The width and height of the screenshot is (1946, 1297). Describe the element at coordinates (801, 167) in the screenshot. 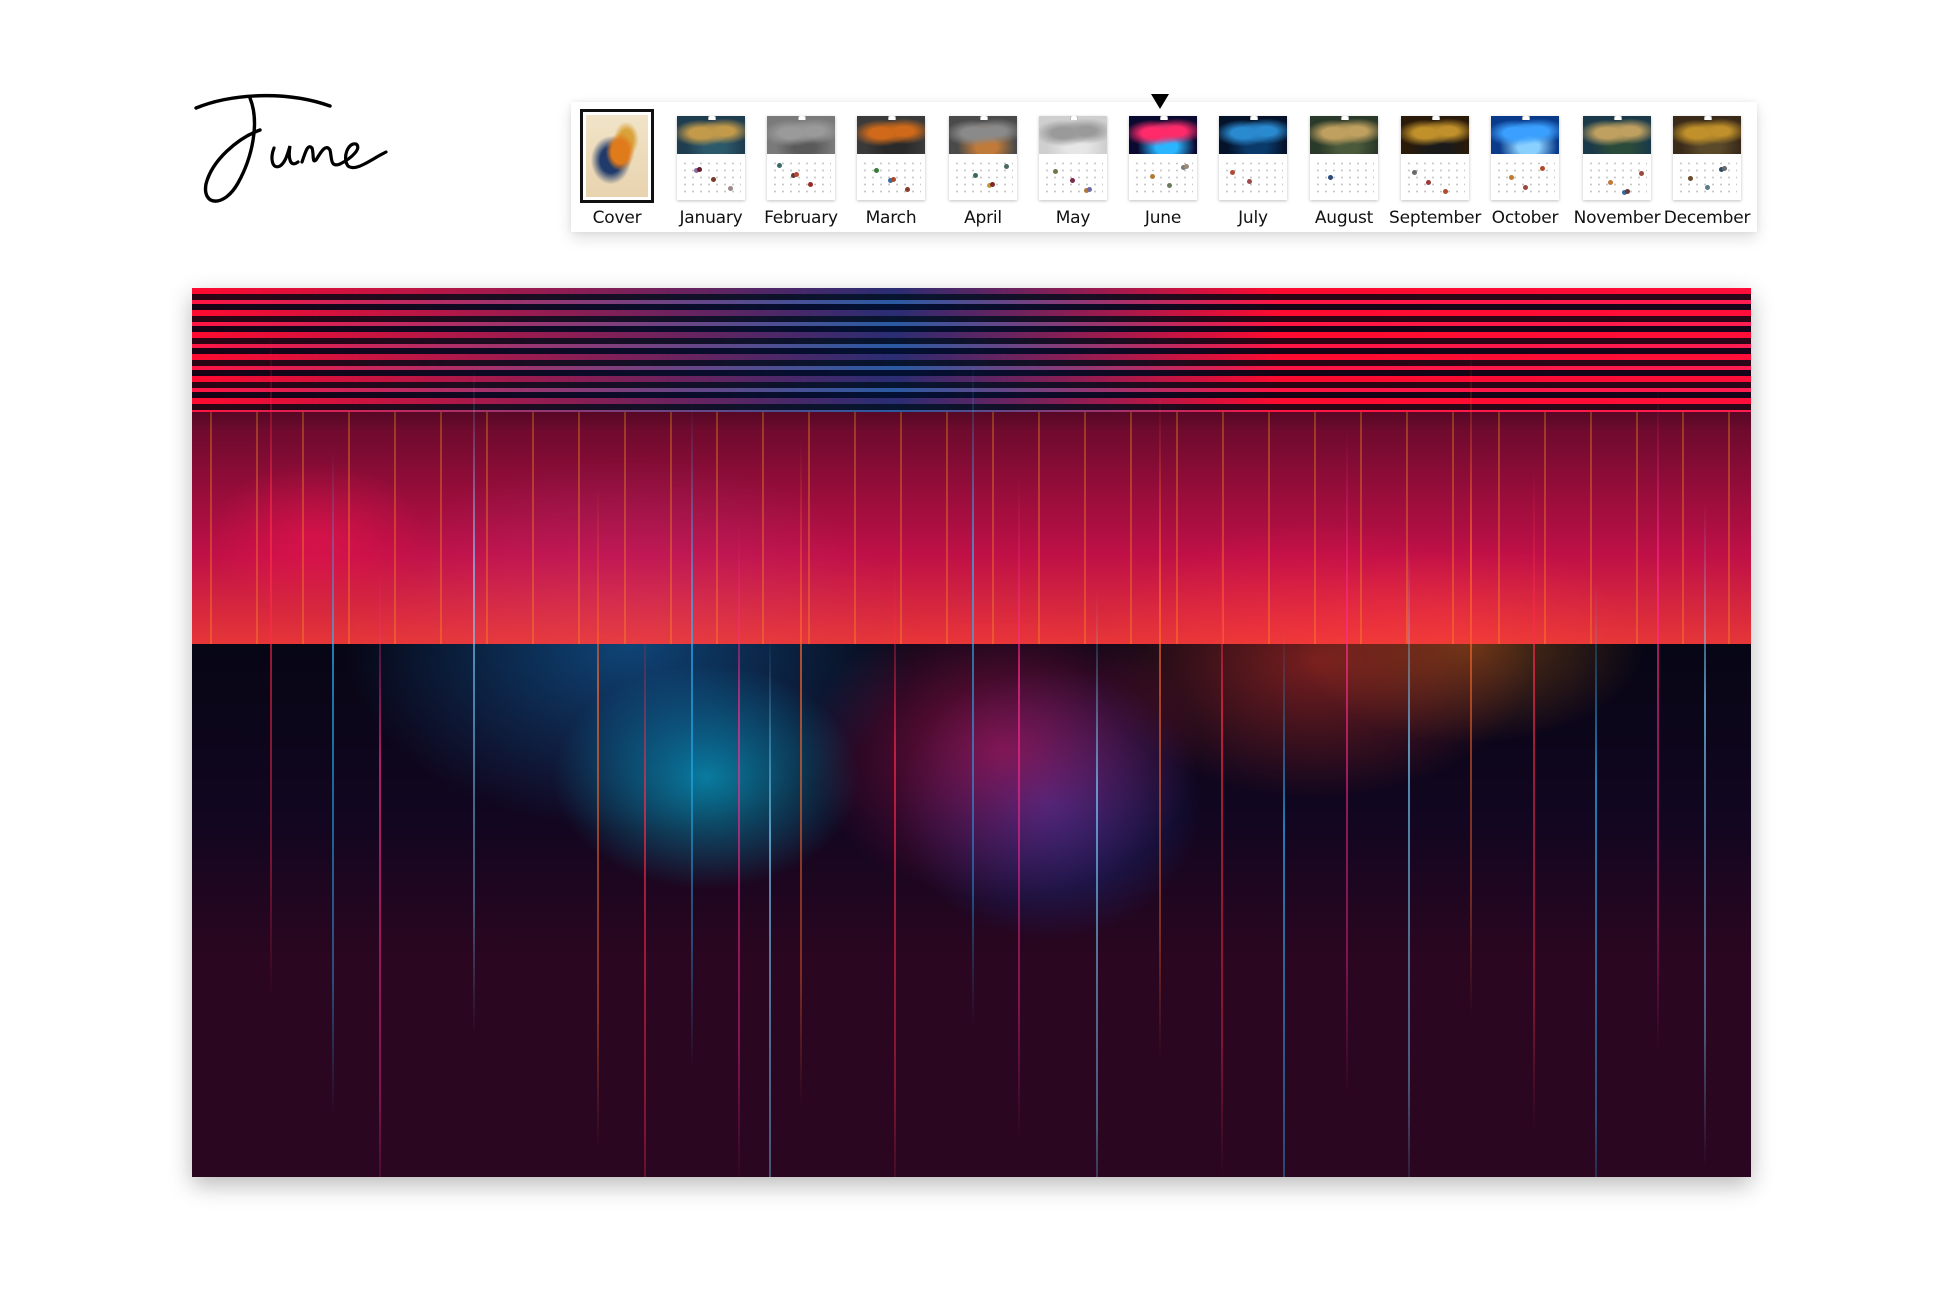

I see `thumbnail-february: February` at that location.